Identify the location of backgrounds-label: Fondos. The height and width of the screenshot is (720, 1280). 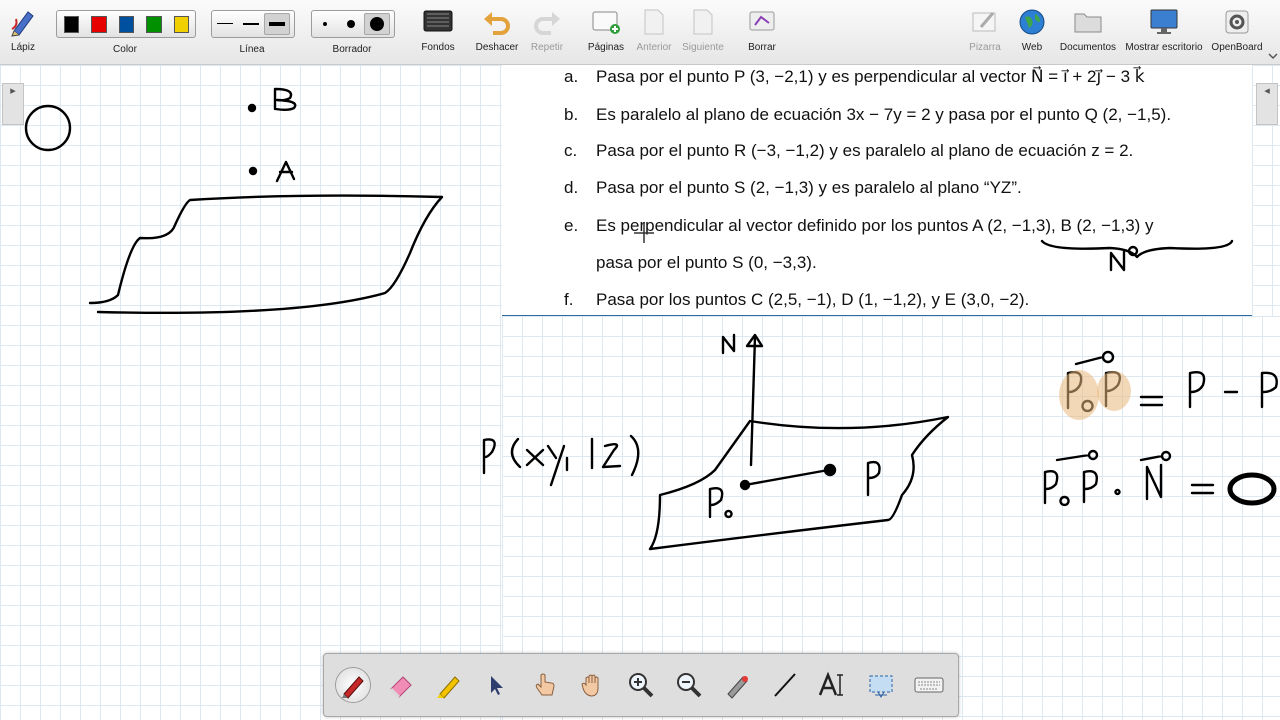
(438, 47).